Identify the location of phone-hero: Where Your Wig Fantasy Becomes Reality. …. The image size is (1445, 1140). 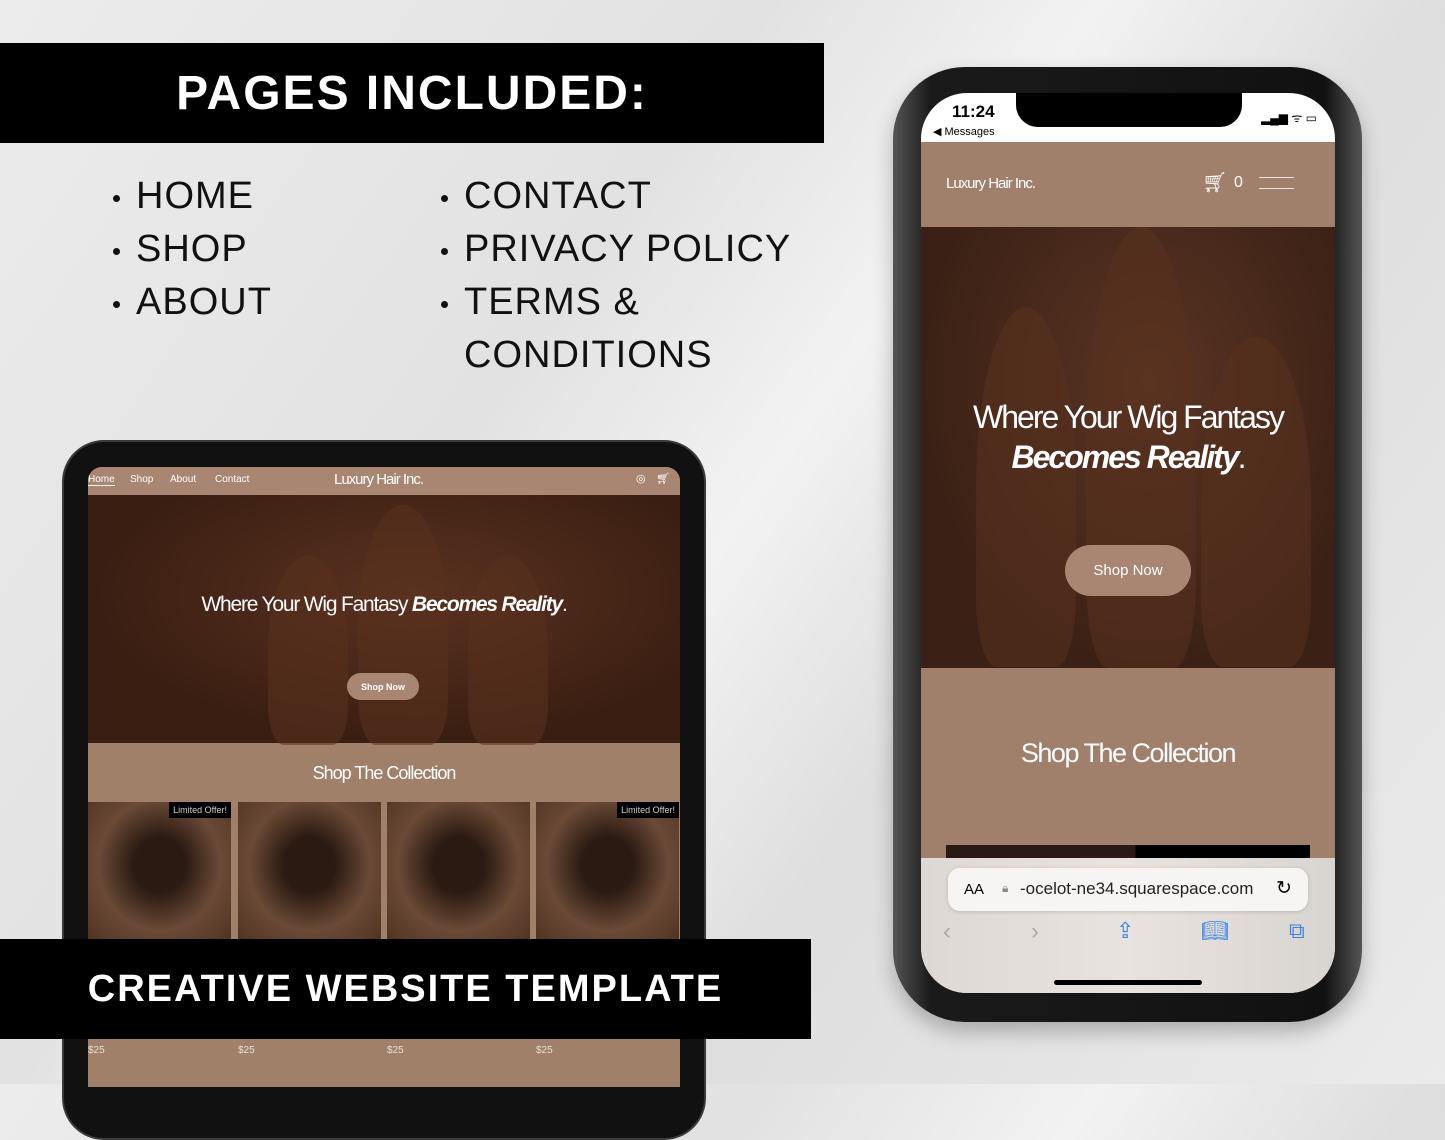
(1128, 447).